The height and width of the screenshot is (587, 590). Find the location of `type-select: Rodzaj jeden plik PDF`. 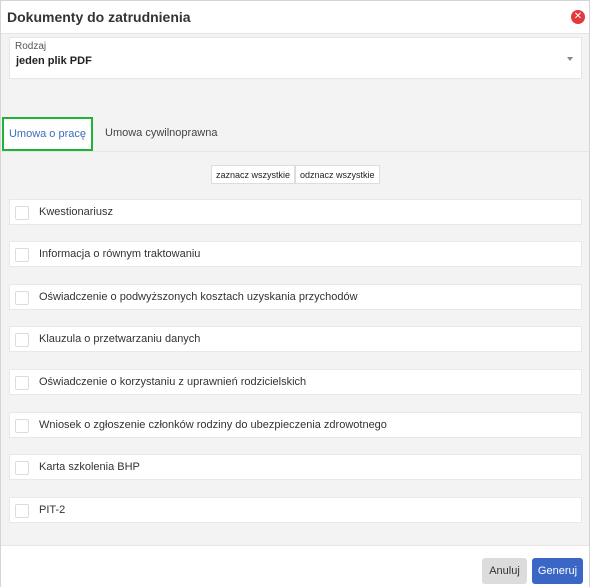

type-select: Rodzaj jeden plik PDF is located at coordinates (295, 58).